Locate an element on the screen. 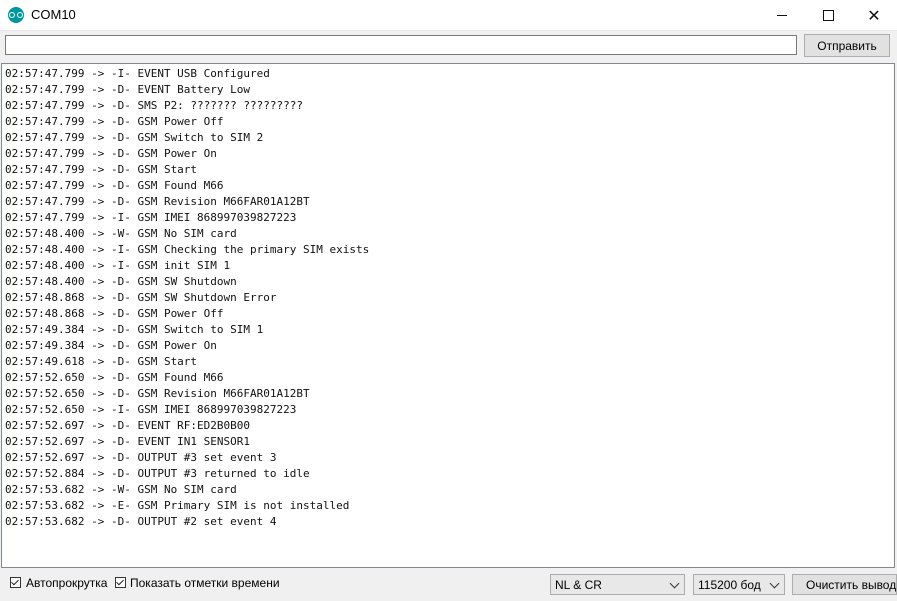  maximize-icon is located at coordinates (828, 15).